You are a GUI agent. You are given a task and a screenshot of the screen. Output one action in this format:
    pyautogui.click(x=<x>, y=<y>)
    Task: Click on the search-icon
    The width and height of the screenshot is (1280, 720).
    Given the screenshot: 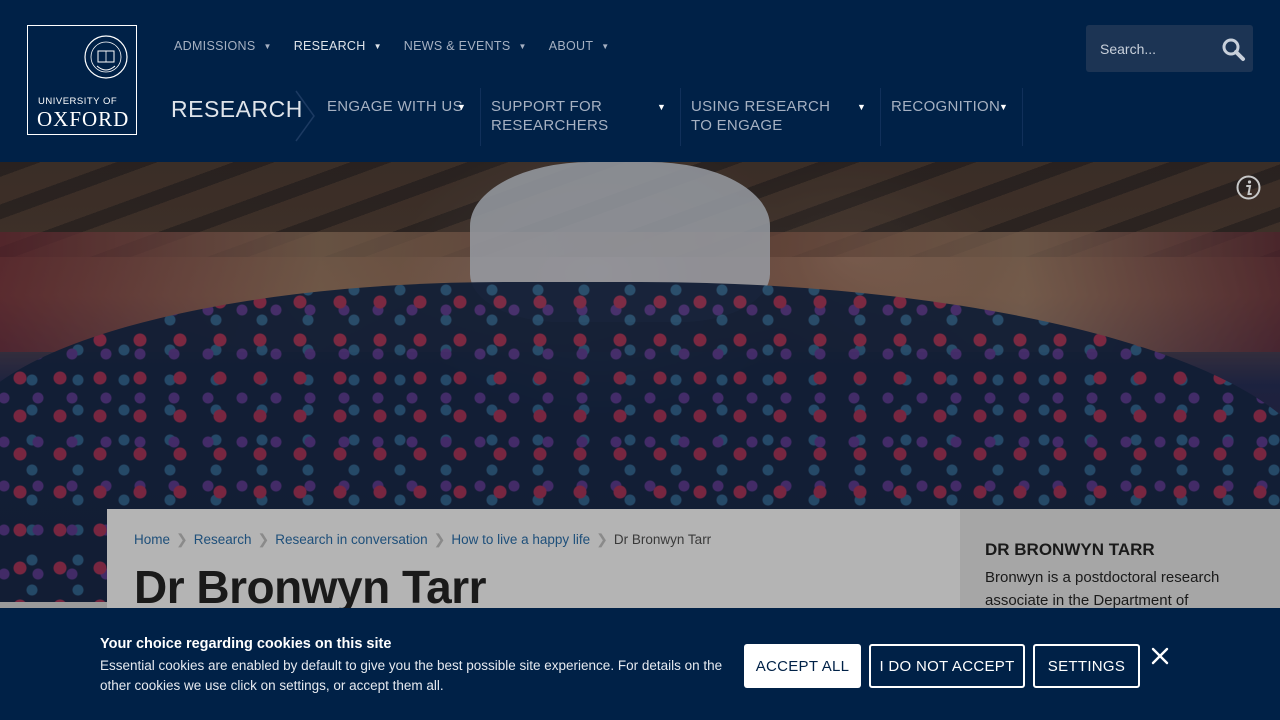 What is the action you would take?
    pyautogui.click(x=1233, y=49)
    